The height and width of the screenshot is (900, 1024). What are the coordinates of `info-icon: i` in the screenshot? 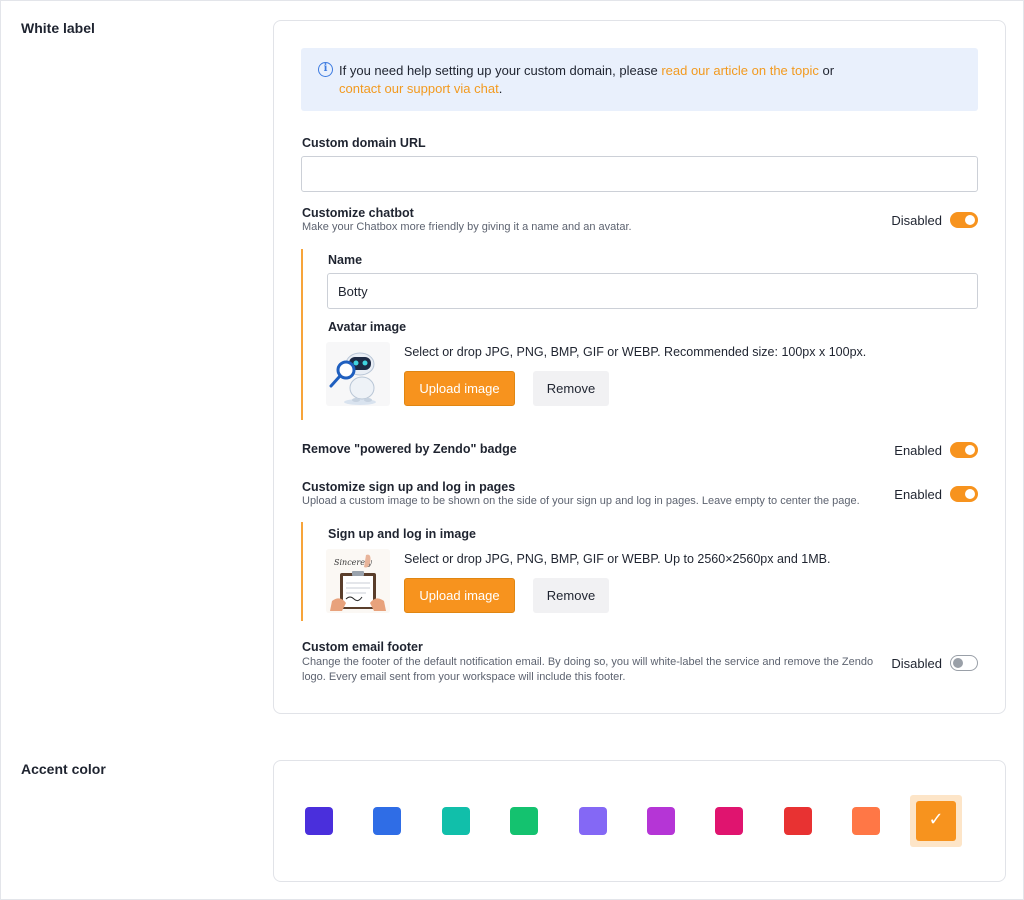 It's located at (325, 69).